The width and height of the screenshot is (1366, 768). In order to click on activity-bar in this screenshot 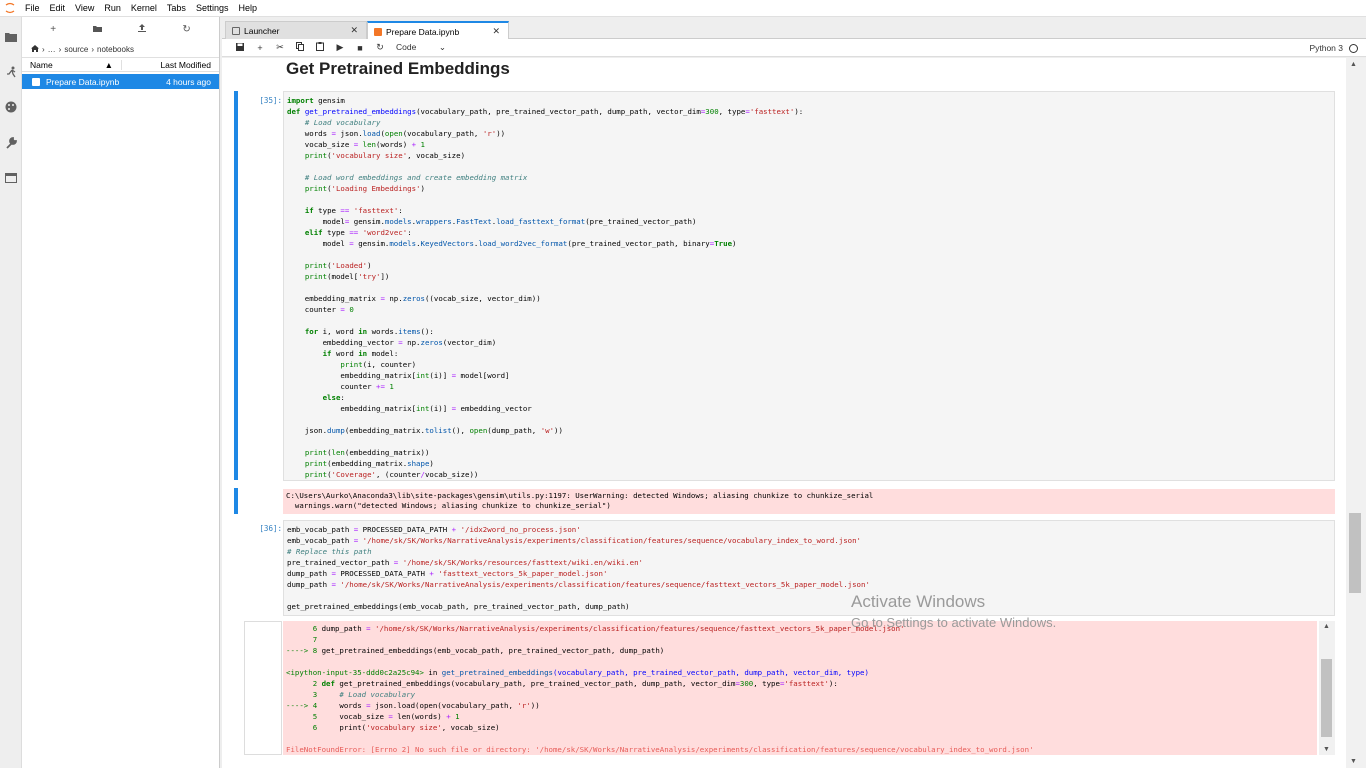, I will do `click(11, 392)`.